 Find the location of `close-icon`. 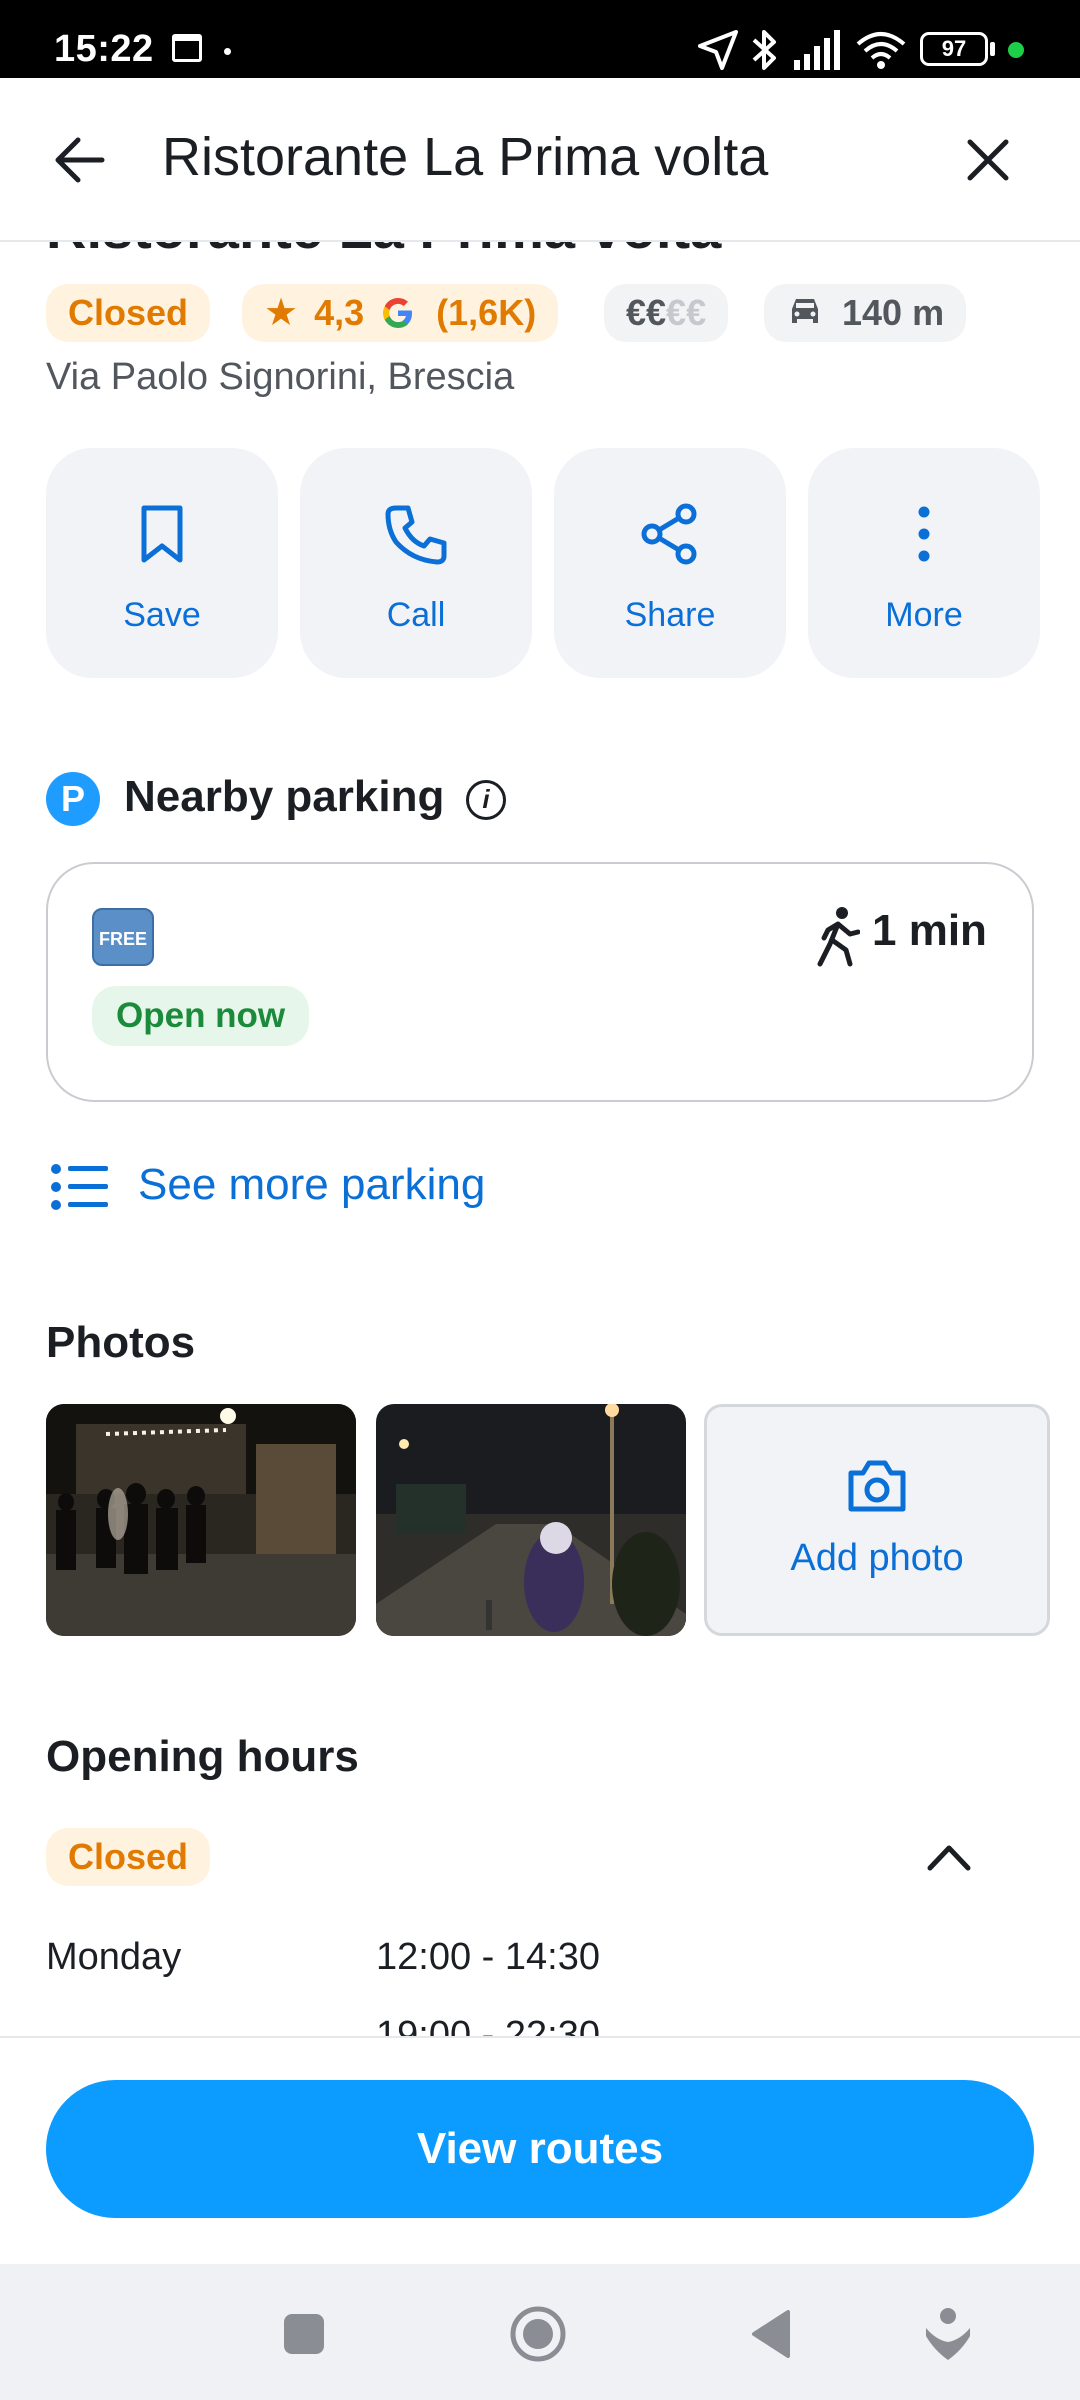

close-icon is located at coordinates (988, 160).